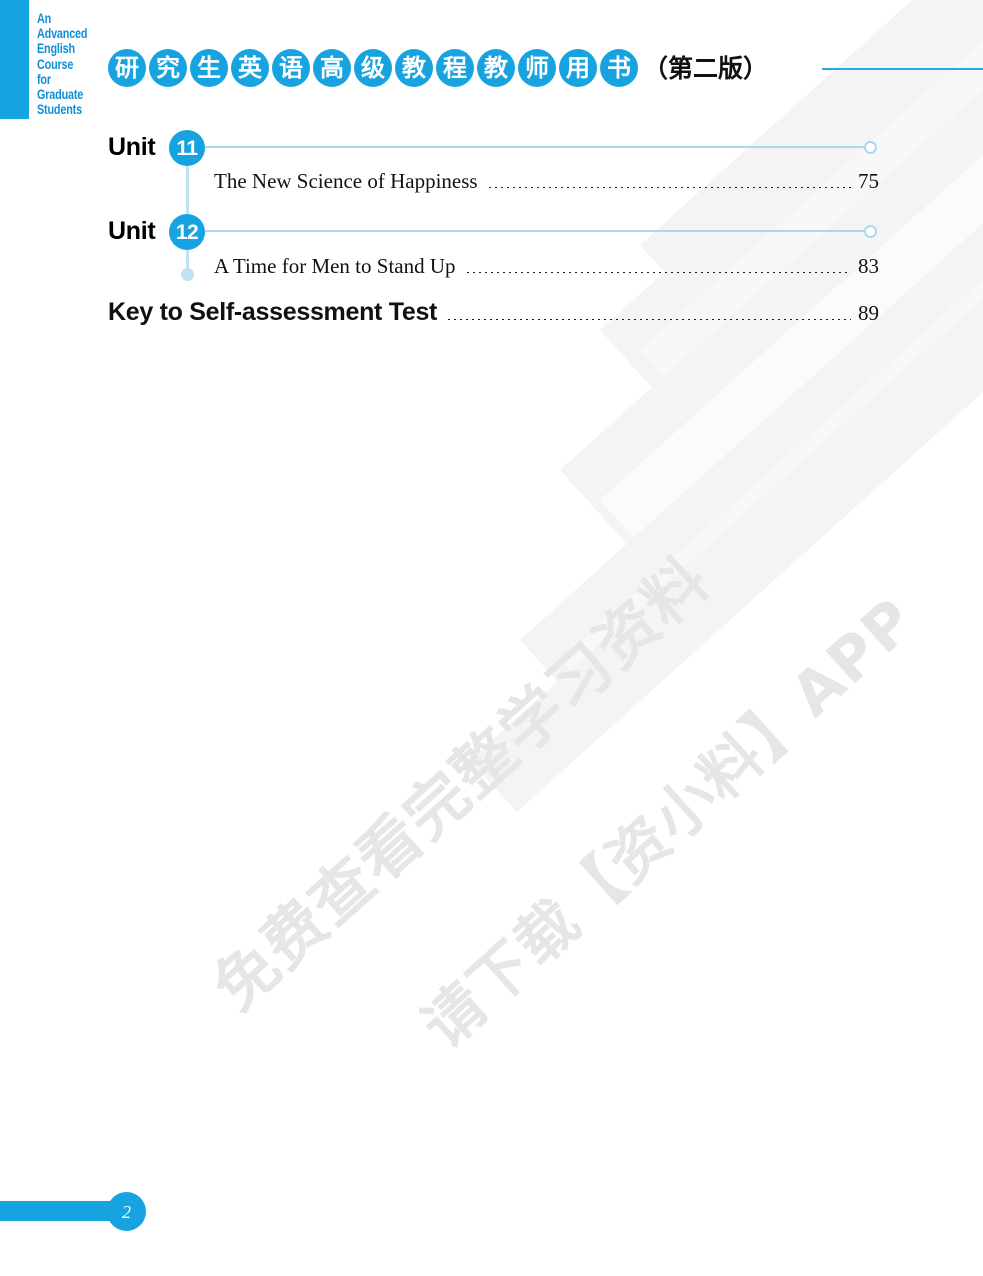  What do you see at coordinates (187, 148) in the screenshot?
I see `unit-badge-11: 11` at bounding box center [187, 148].